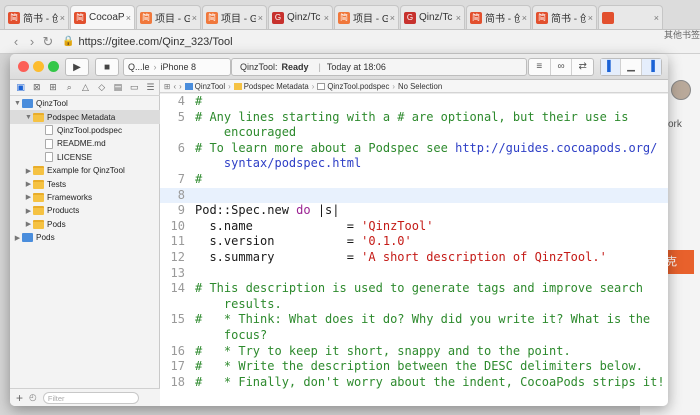 Image resolution: width=700 pixels, height=415 pixels. Describe the element at coordinates (150, 87) in the screenshot. I see `report-icon: ☰` at that location.